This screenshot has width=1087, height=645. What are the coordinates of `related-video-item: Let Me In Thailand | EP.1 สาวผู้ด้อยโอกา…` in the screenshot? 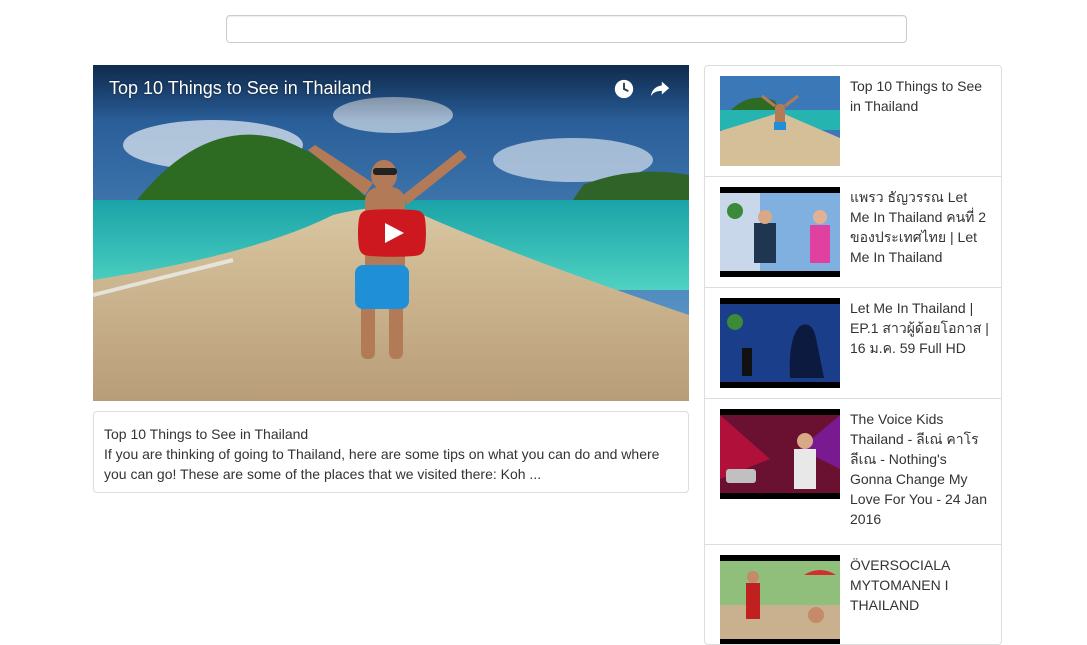 It's located at (853, 343).